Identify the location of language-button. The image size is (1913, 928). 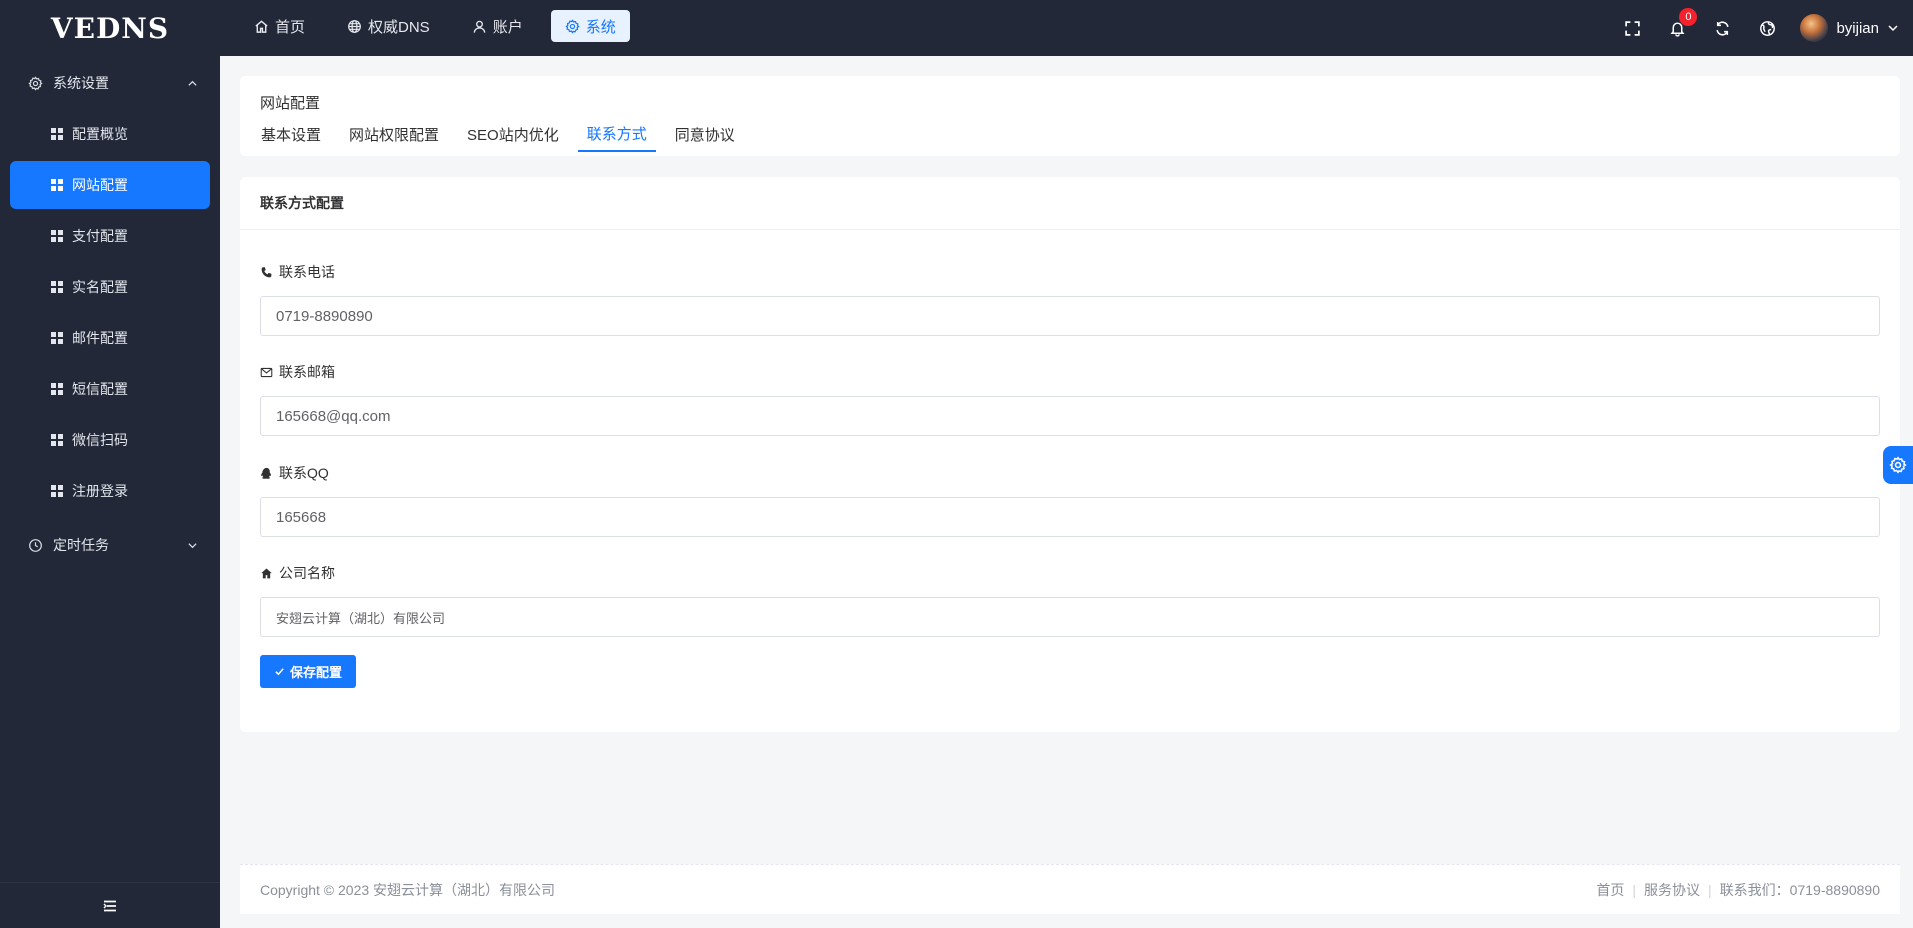
(1767, 28).